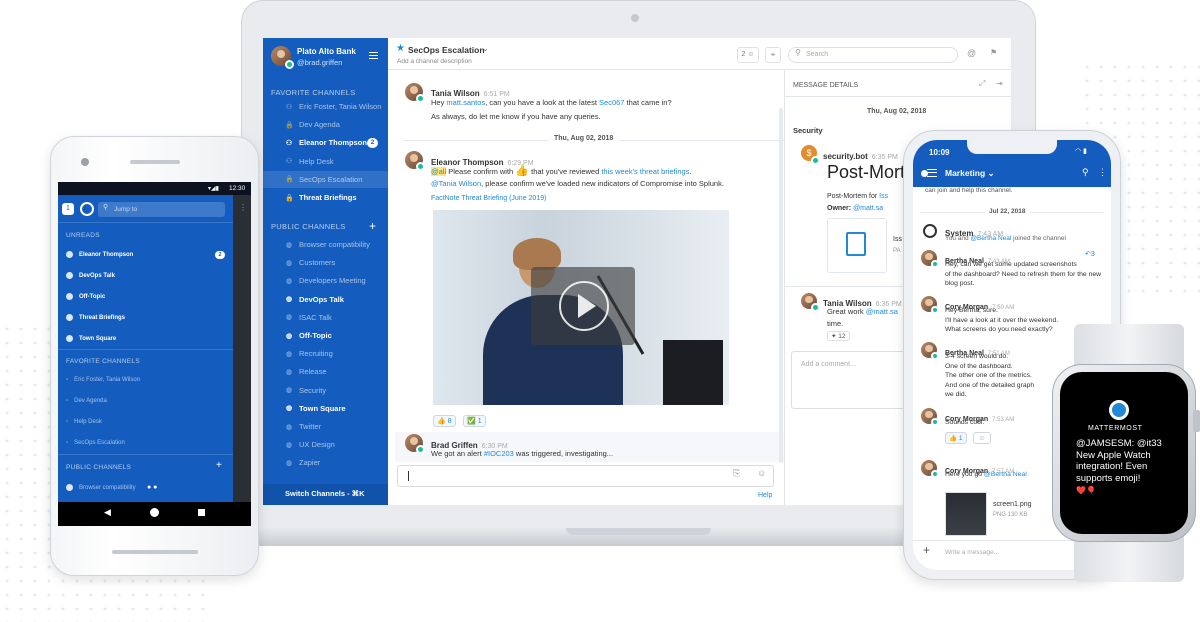 The image size is (1200, 622). What do you see at coordinates (91, 338) in the screenshot?
I see `drawer-item: Town Square` at bounding box center [91, 338].